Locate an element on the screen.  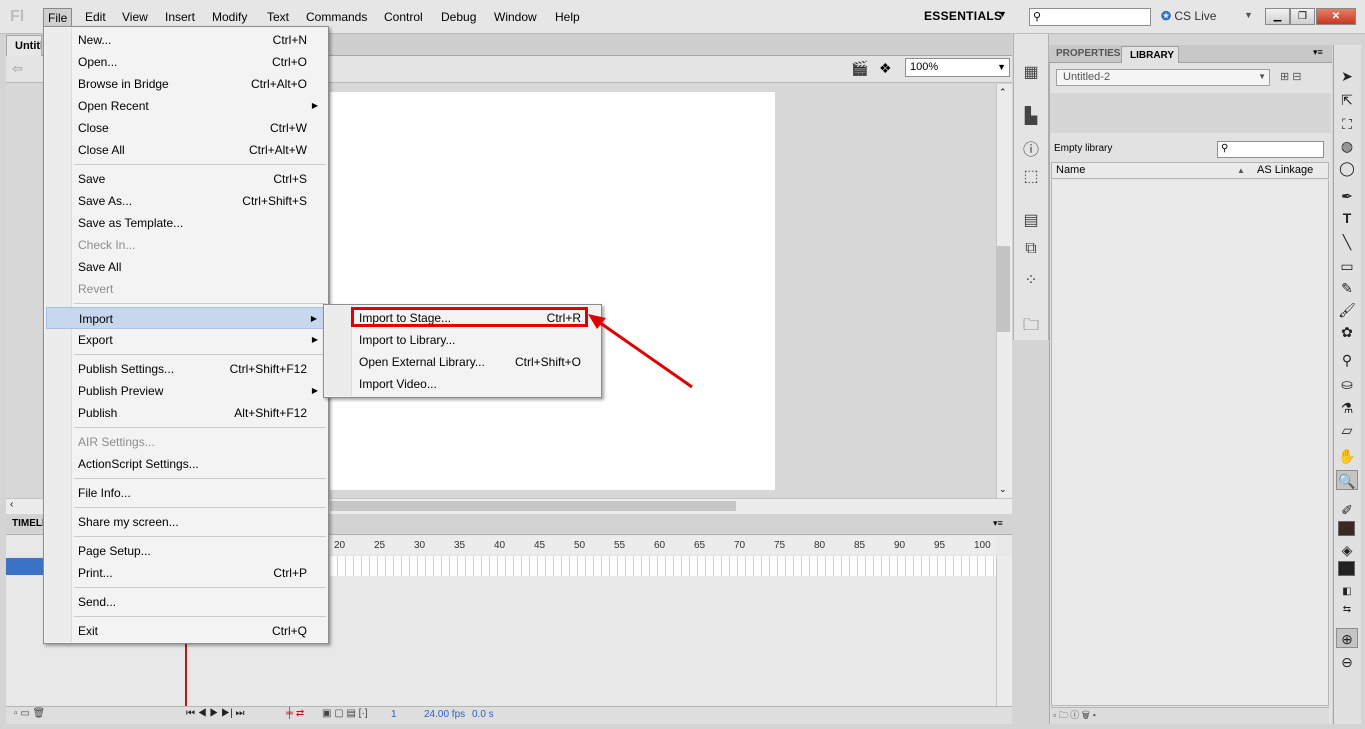
workspace-switcher: ESSENTIALS is located at coordinates (963, 16).